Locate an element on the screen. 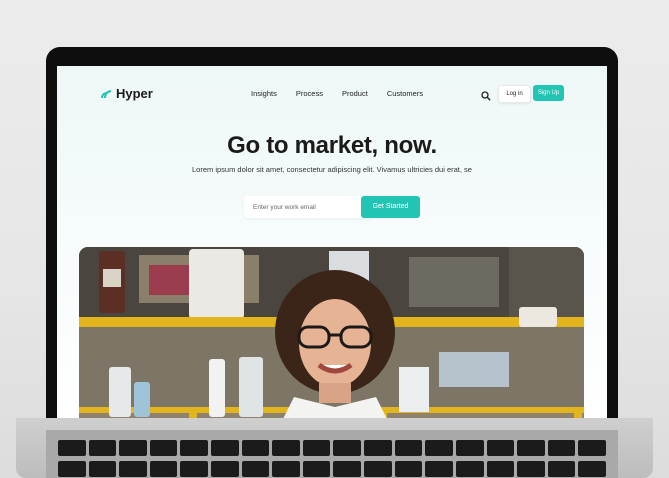 The image size is (669, 478). search-icon is located at coordinates (486, 94).